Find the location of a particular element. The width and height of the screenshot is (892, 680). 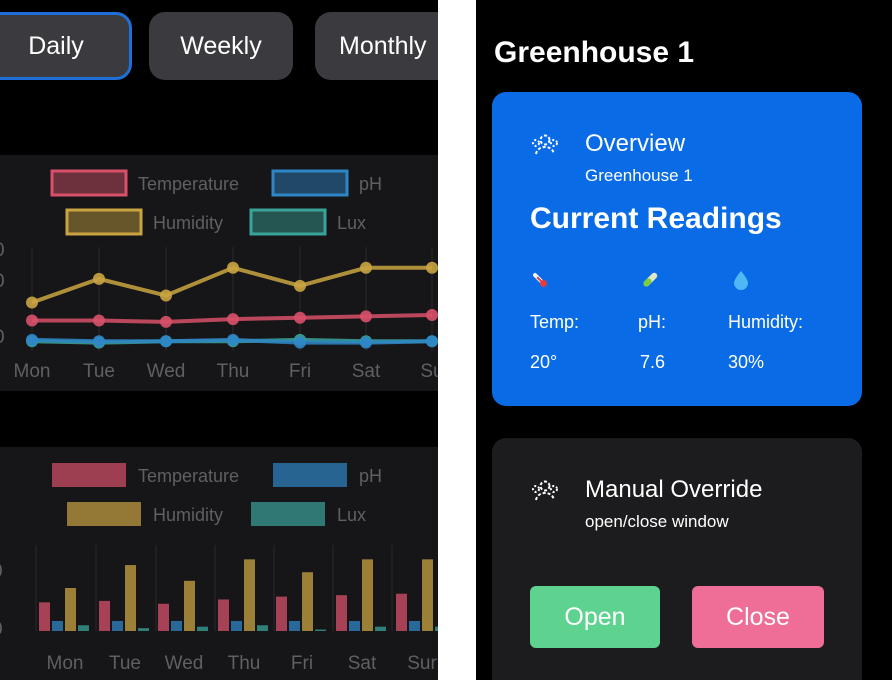

overview-subtitle: Greenhouse 1 is located at coordinates (639, 175).